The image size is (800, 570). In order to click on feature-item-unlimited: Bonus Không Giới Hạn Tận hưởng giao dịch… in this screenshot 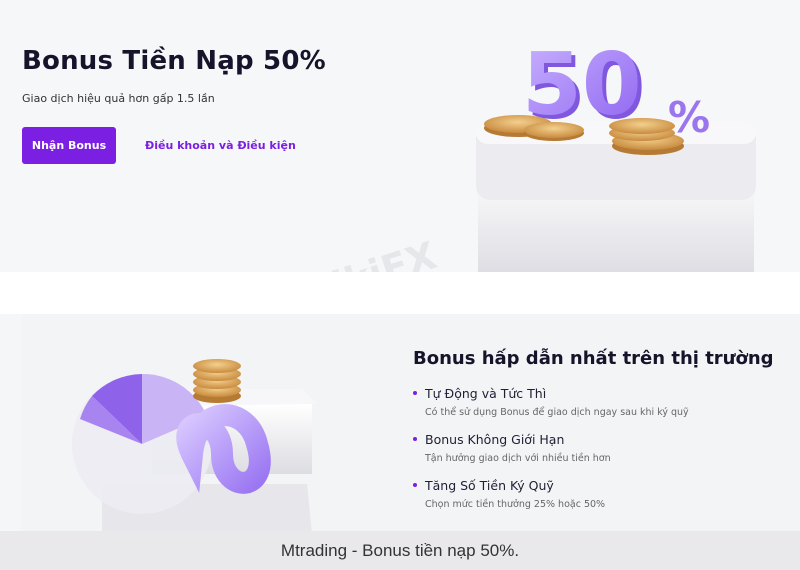, I will do `click(551, 448)`.